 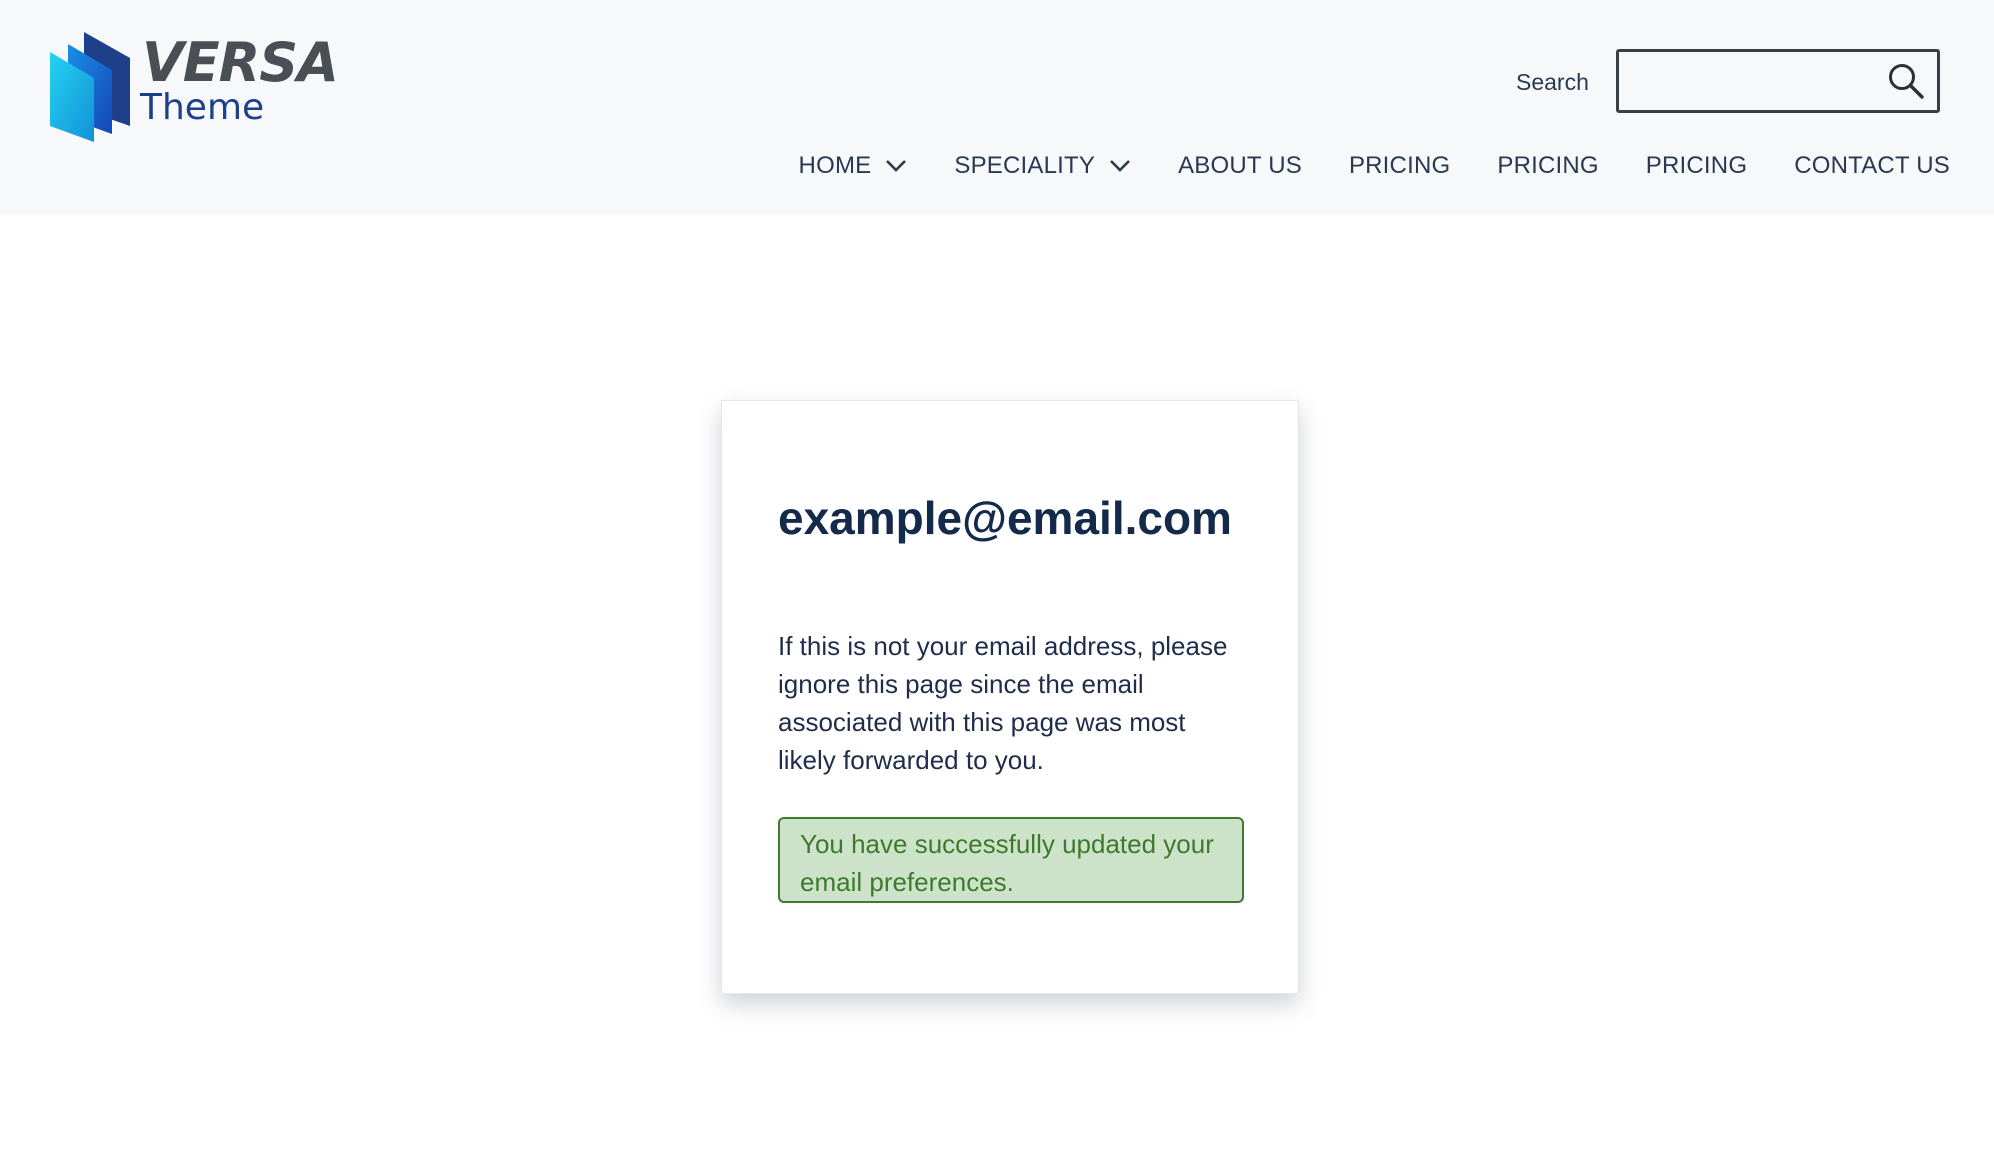 I want to click on search-button, so click(x=1906, y=81).